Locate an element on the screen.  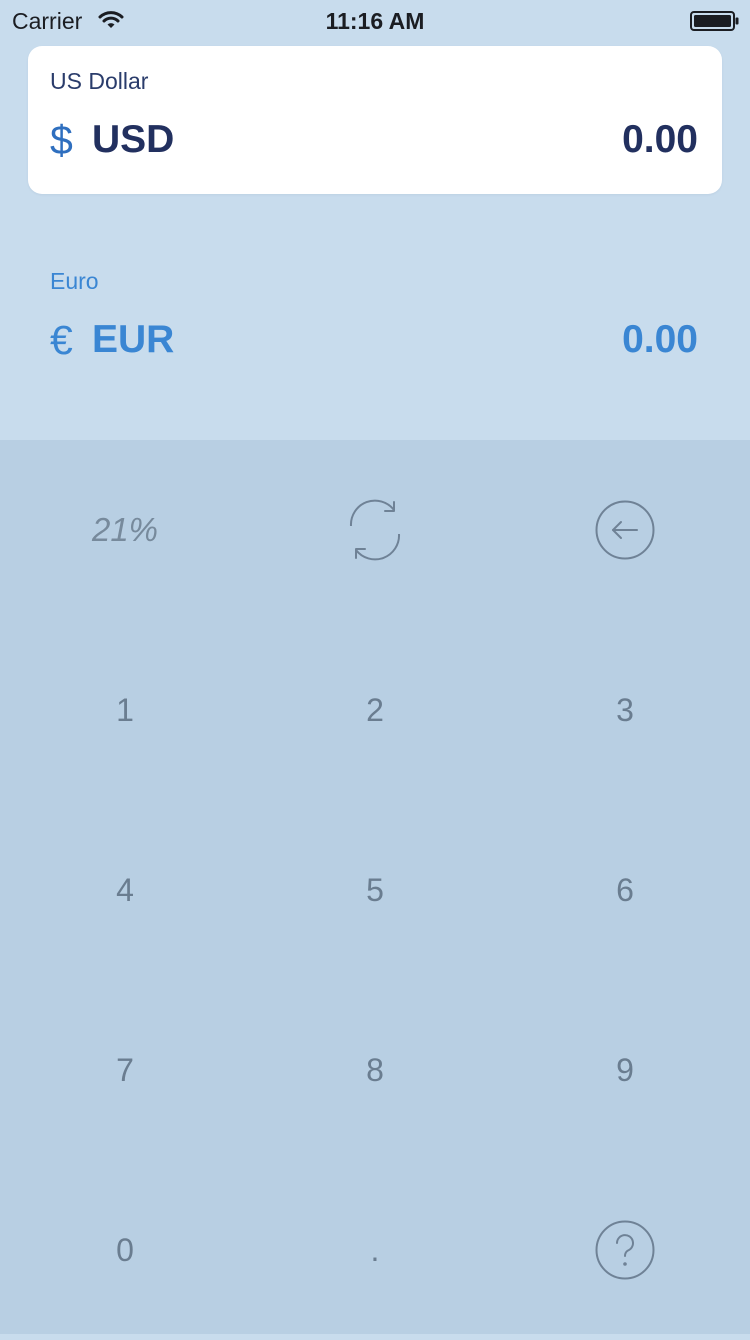
key-2: 2 is located at coordinates (375, 710).